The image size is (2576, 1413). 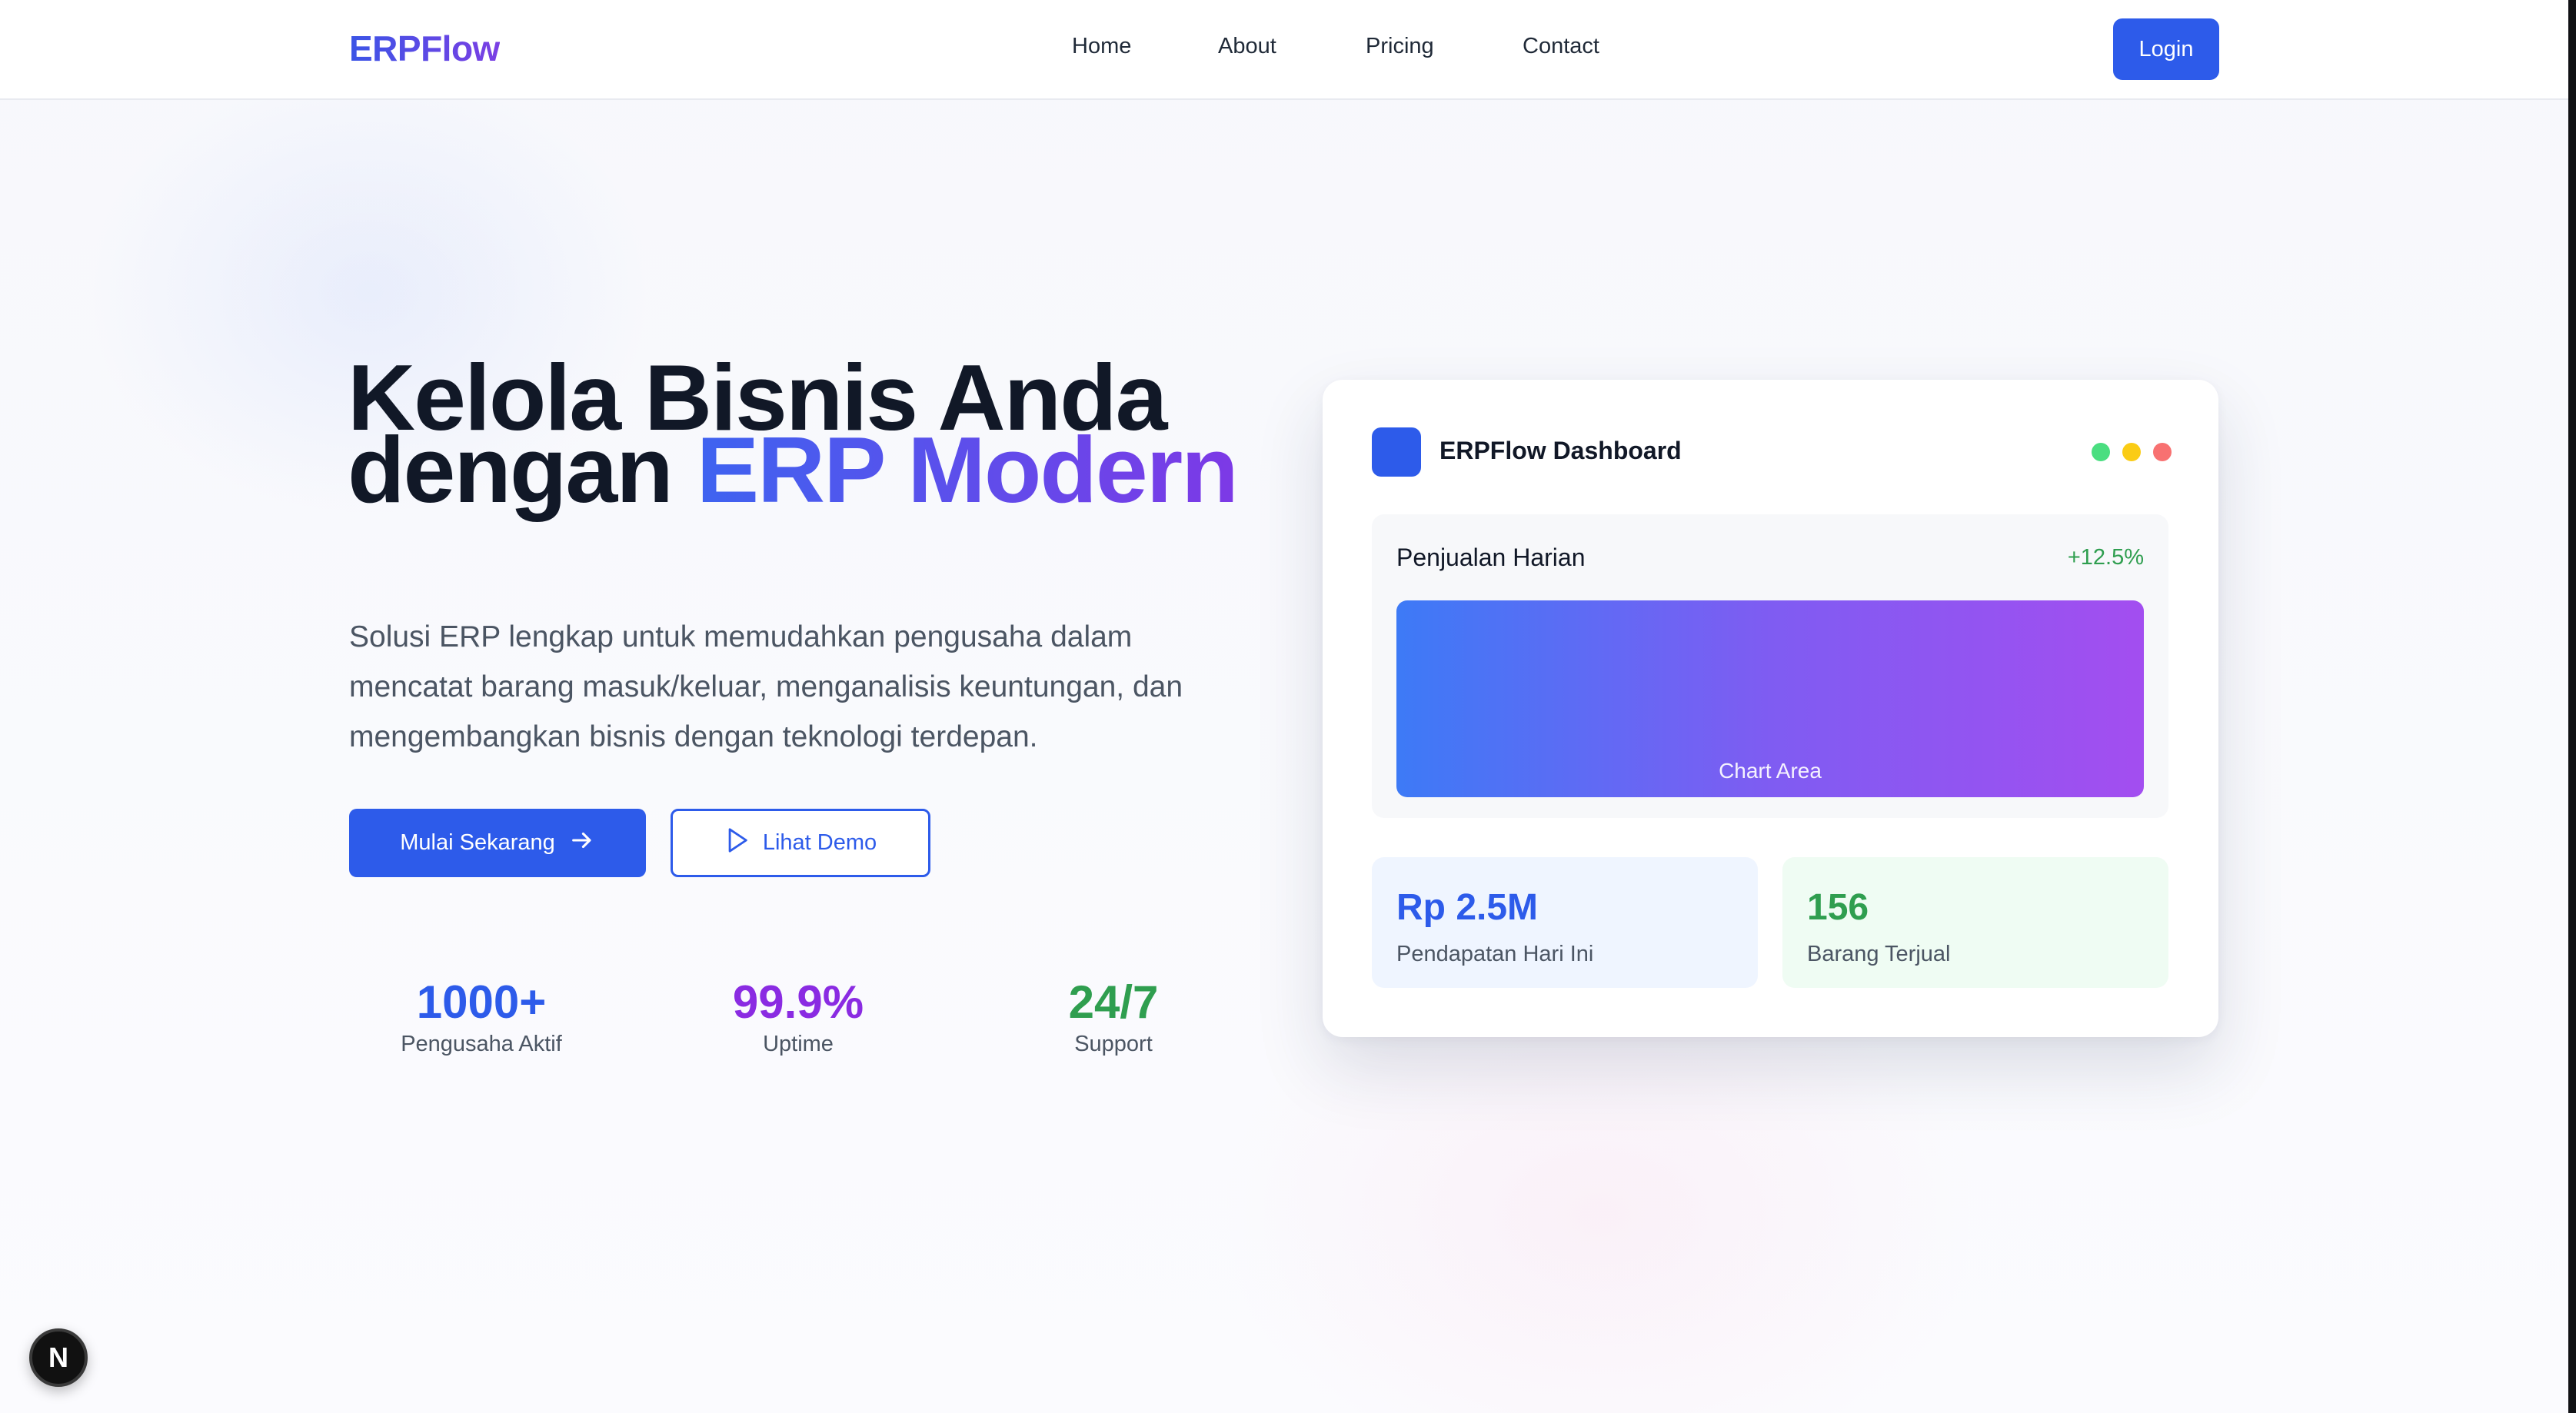 What do you see at coordinates (1975, 922) in the screenshot?
I see `metric-items-sold: 156 Barang Terjual` at bounding box center [1975, 922].